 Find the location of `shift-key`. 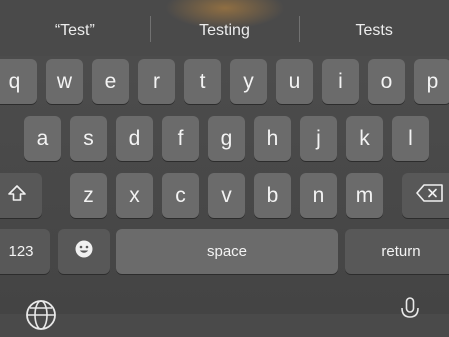

shift-key is located at coordinates (21, 195).